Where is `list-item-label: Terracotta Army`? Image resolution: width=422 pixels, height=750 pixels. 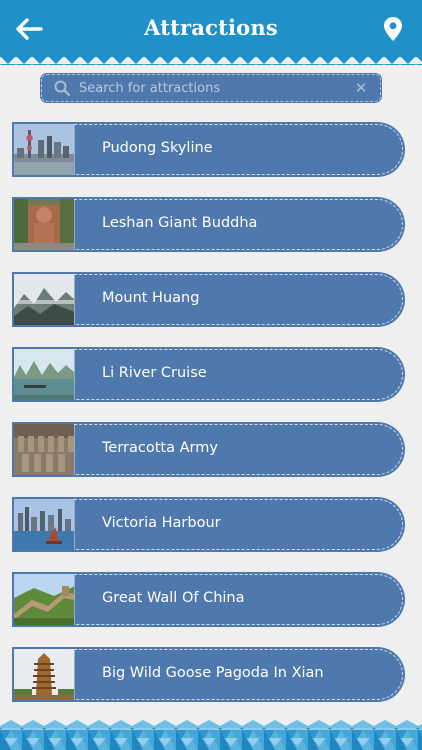
list-item-label: Terracotta Army is located at coordinates (160, 448).